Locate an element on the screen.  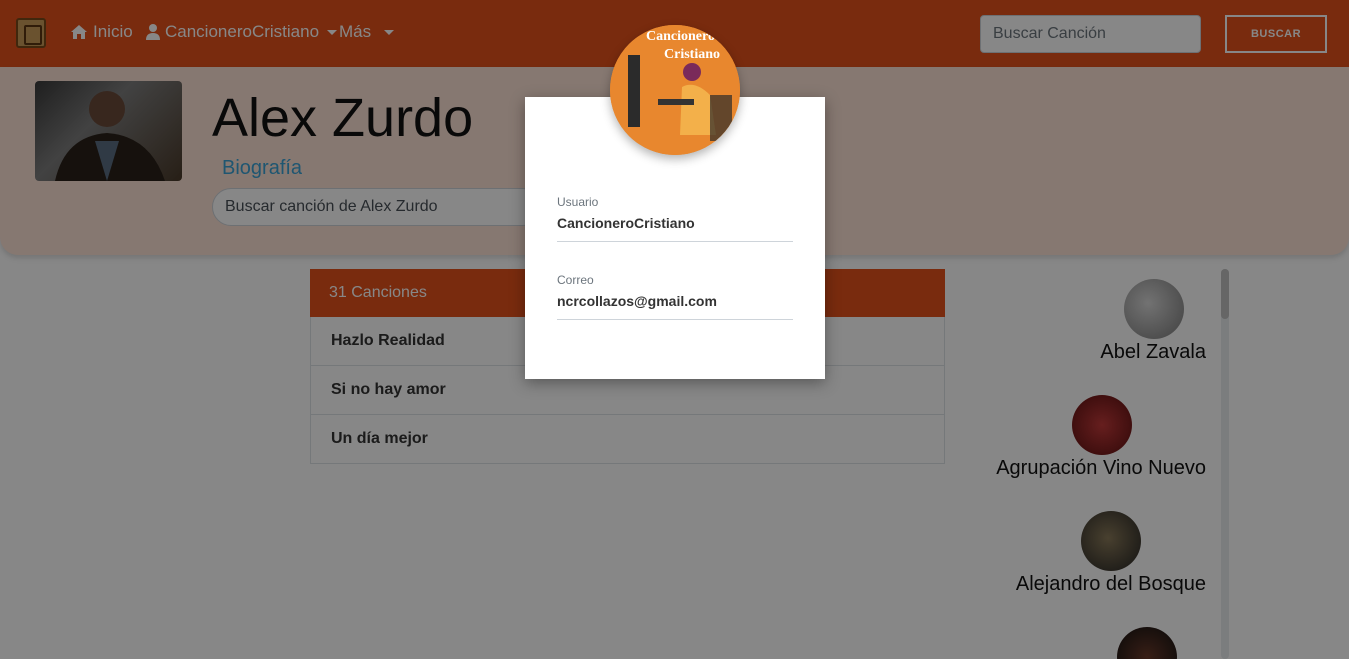
username-label: Usuario is located at coordinates (578, 202).